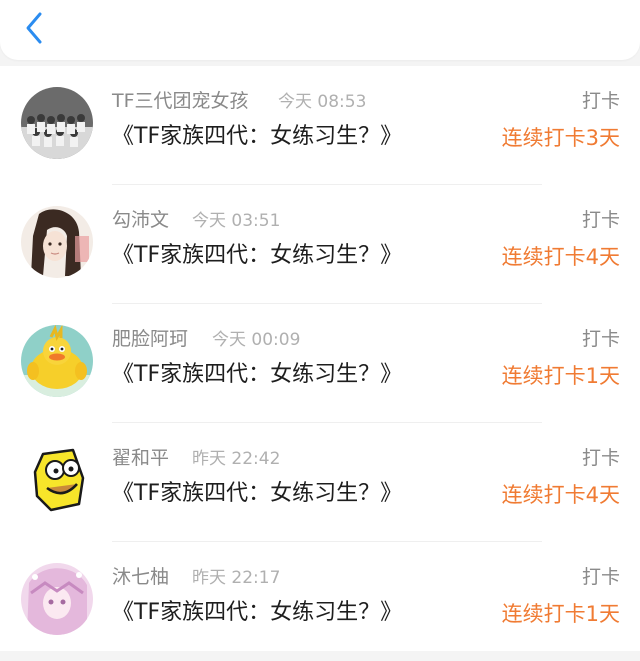  I want to click on user-name: 沐七柚, so click(140, 577).